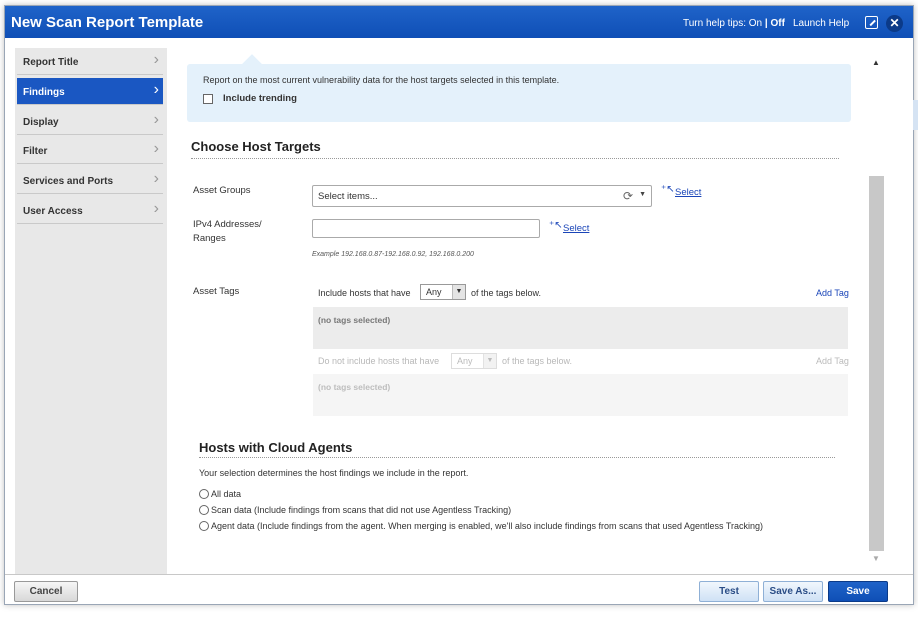 This screenshot has height=623, width=918. Describe the element at coordinates (465, 361) in the screenshot. I see `exclude-any-value: Any` at that location.